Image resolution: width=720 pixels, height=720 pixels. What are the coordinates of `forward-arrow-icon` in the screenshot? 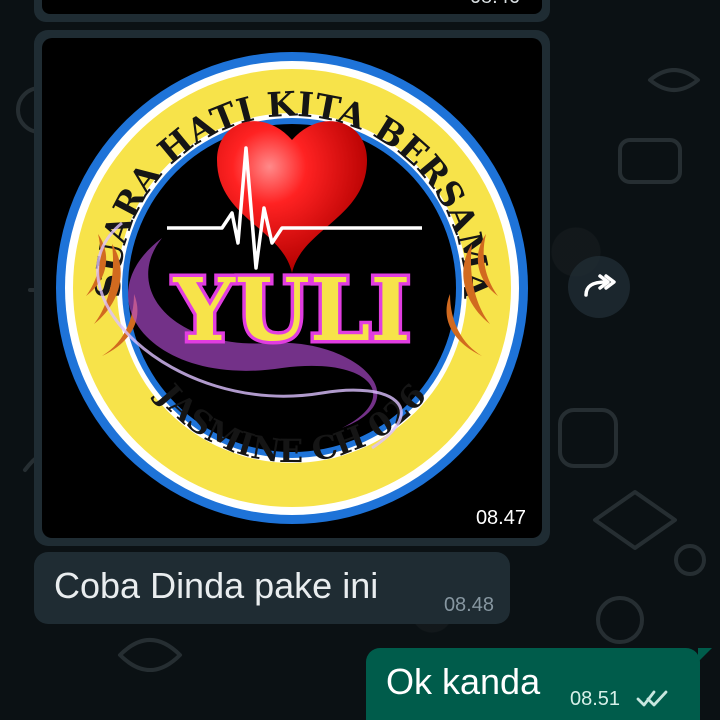 It's located at (600, 285).